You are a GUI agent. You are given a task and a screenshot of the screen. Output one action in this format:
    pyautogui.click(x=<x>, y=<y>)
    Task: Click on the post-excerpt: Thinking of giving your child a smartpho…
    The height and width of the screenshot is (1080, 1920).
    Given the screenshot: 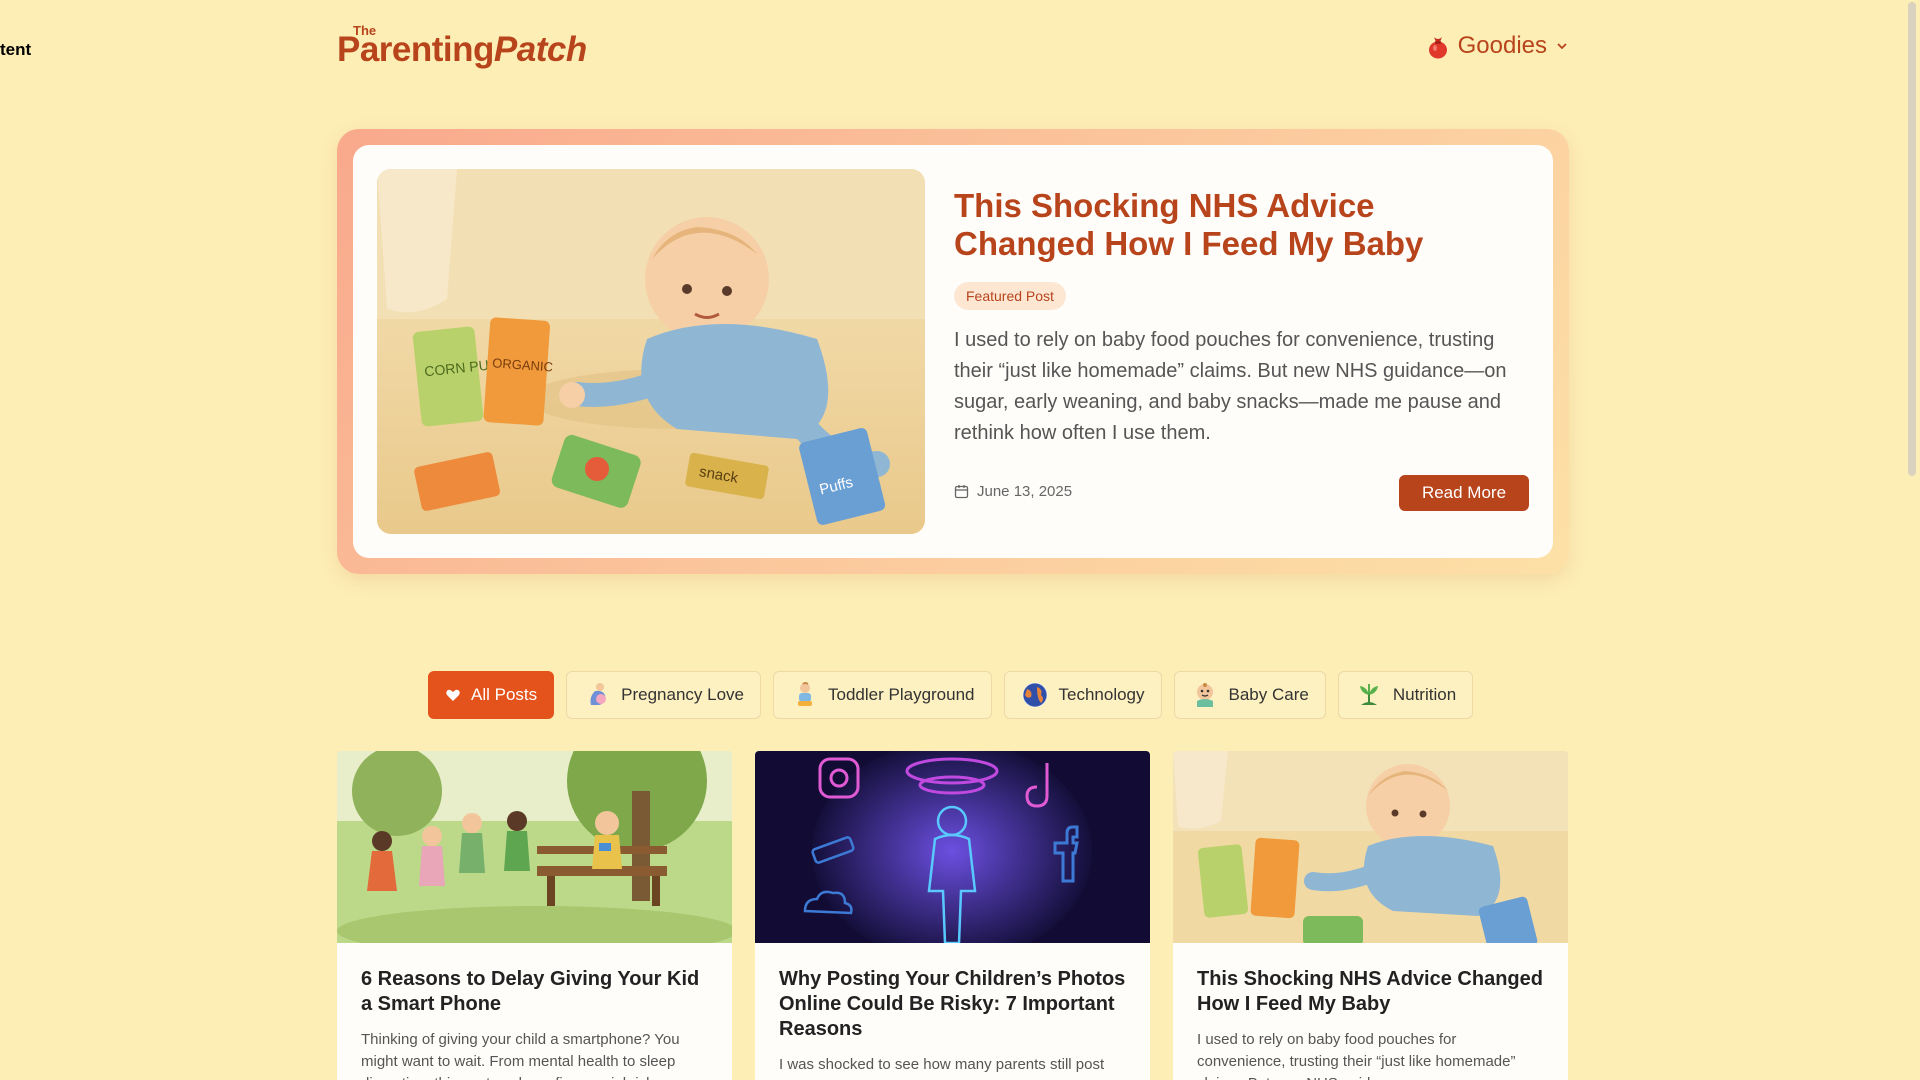 What is the action you would take?
    pyautogui.click(x=520, y=1055)
    